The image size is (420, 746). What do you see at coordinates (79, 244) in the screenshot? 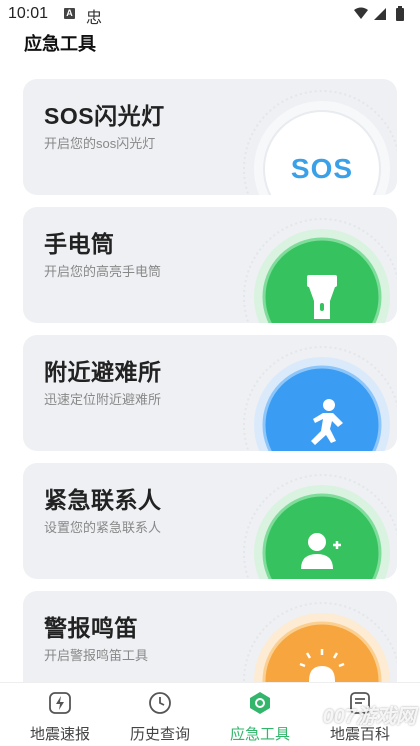
I see `card-title: 手电筒` at bounding box center [79, 244].